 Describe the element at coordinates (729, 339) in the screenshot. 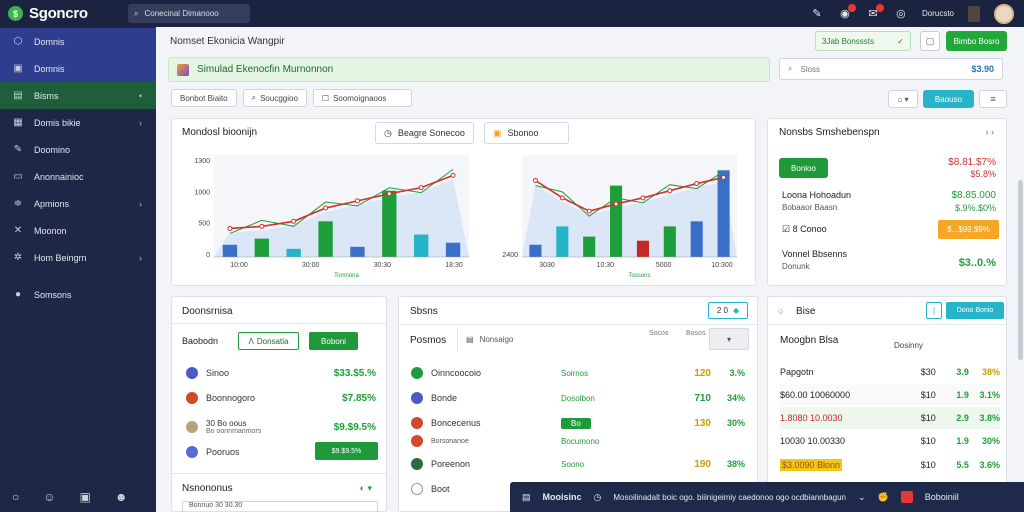

I see `sort-button: ▾` at that location.